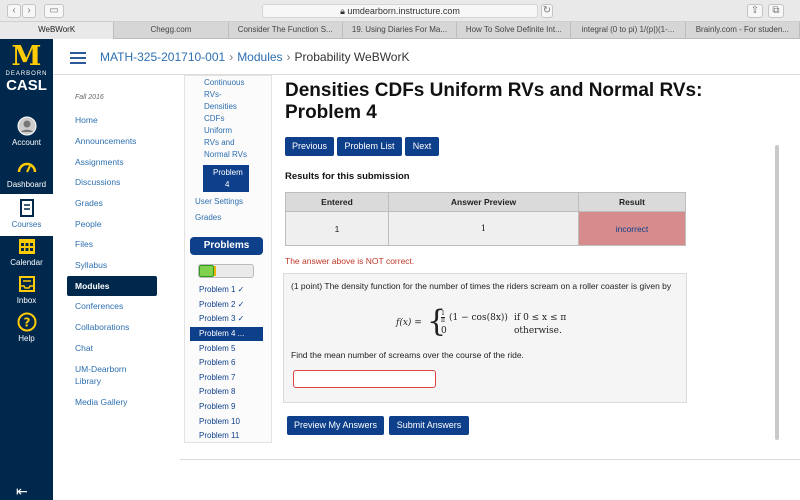  Describe the element at coordinates (226, 363) in the screenshot. I see `problem-link: Problem 6` at that location.